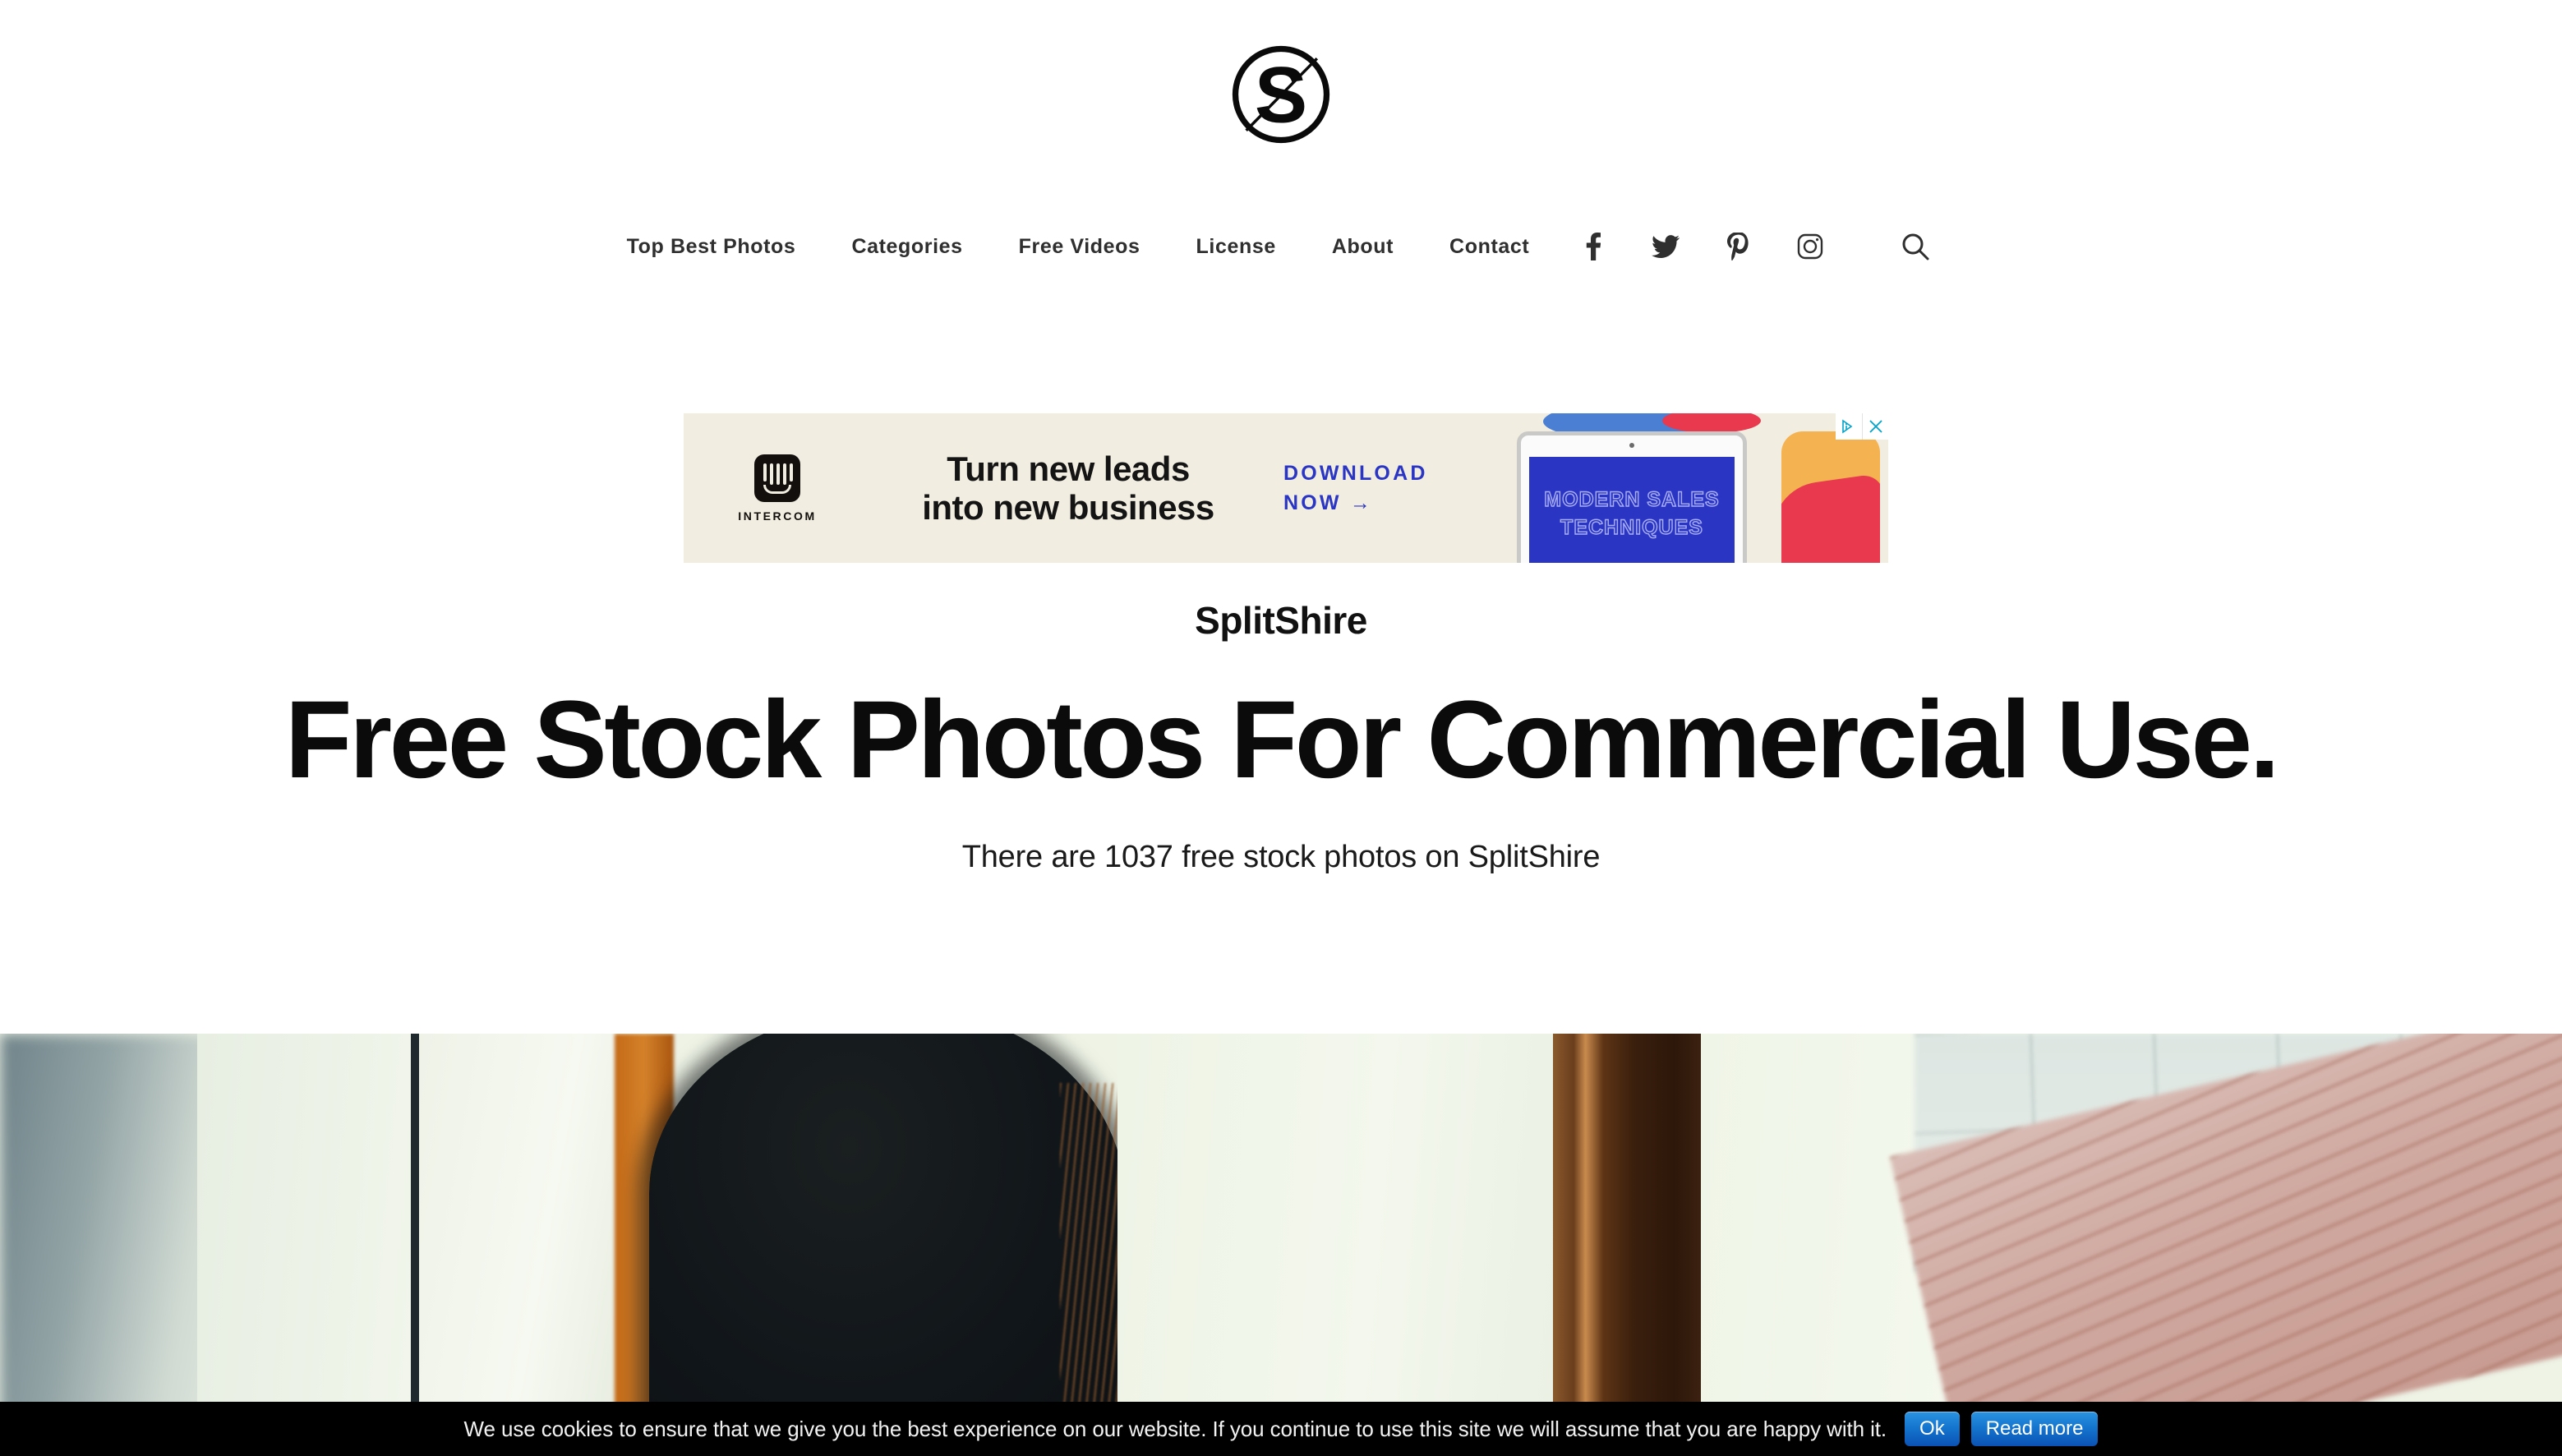 The image size is (2562, 1456). I want to click on tablet-text-line-1: MODERN SALES, so click(1632, 499).